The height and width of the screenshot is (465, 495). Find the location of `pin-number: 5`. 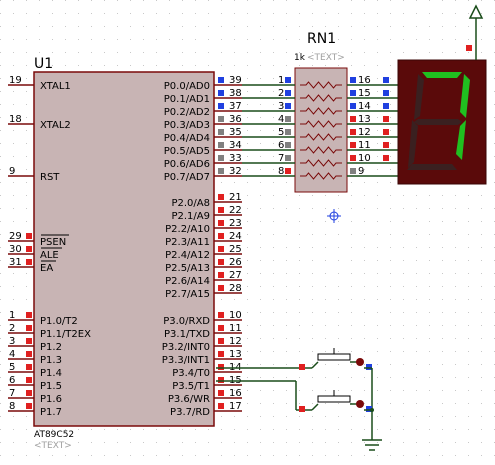

pin-number: 5 is located at coordinates (12, 367).